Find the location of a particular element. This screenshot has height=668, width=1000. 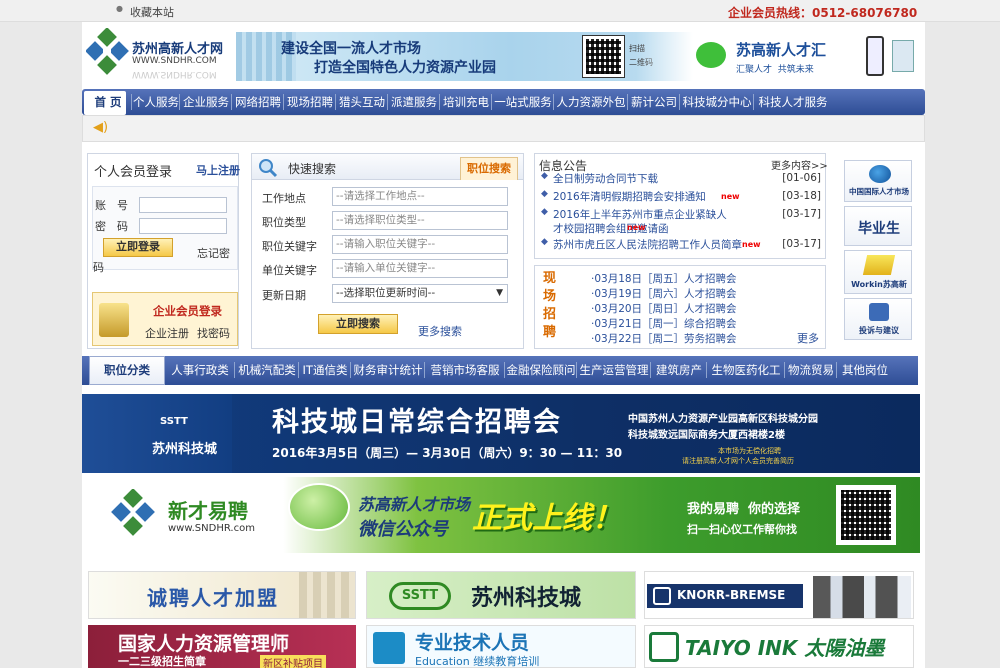

event-item: ·03月18日［周五］人才招聘会 is located at coordinates (664, 278).